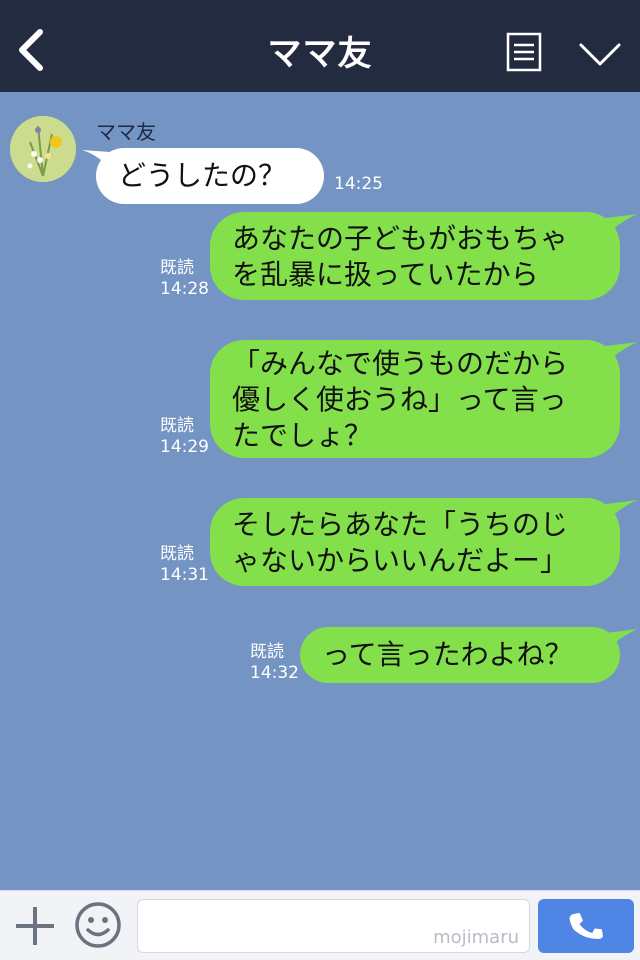  I want to click on message-bubble-incoming: どうしたの？, so click(210, 176).